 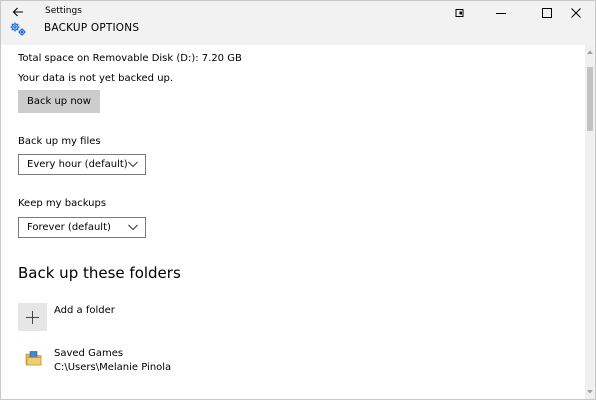 What do you see at coordinates (96, 78) in the screenshot?
I see `backup-status-text: Your data is not yet backed up.` at bounding box center [96, 78].